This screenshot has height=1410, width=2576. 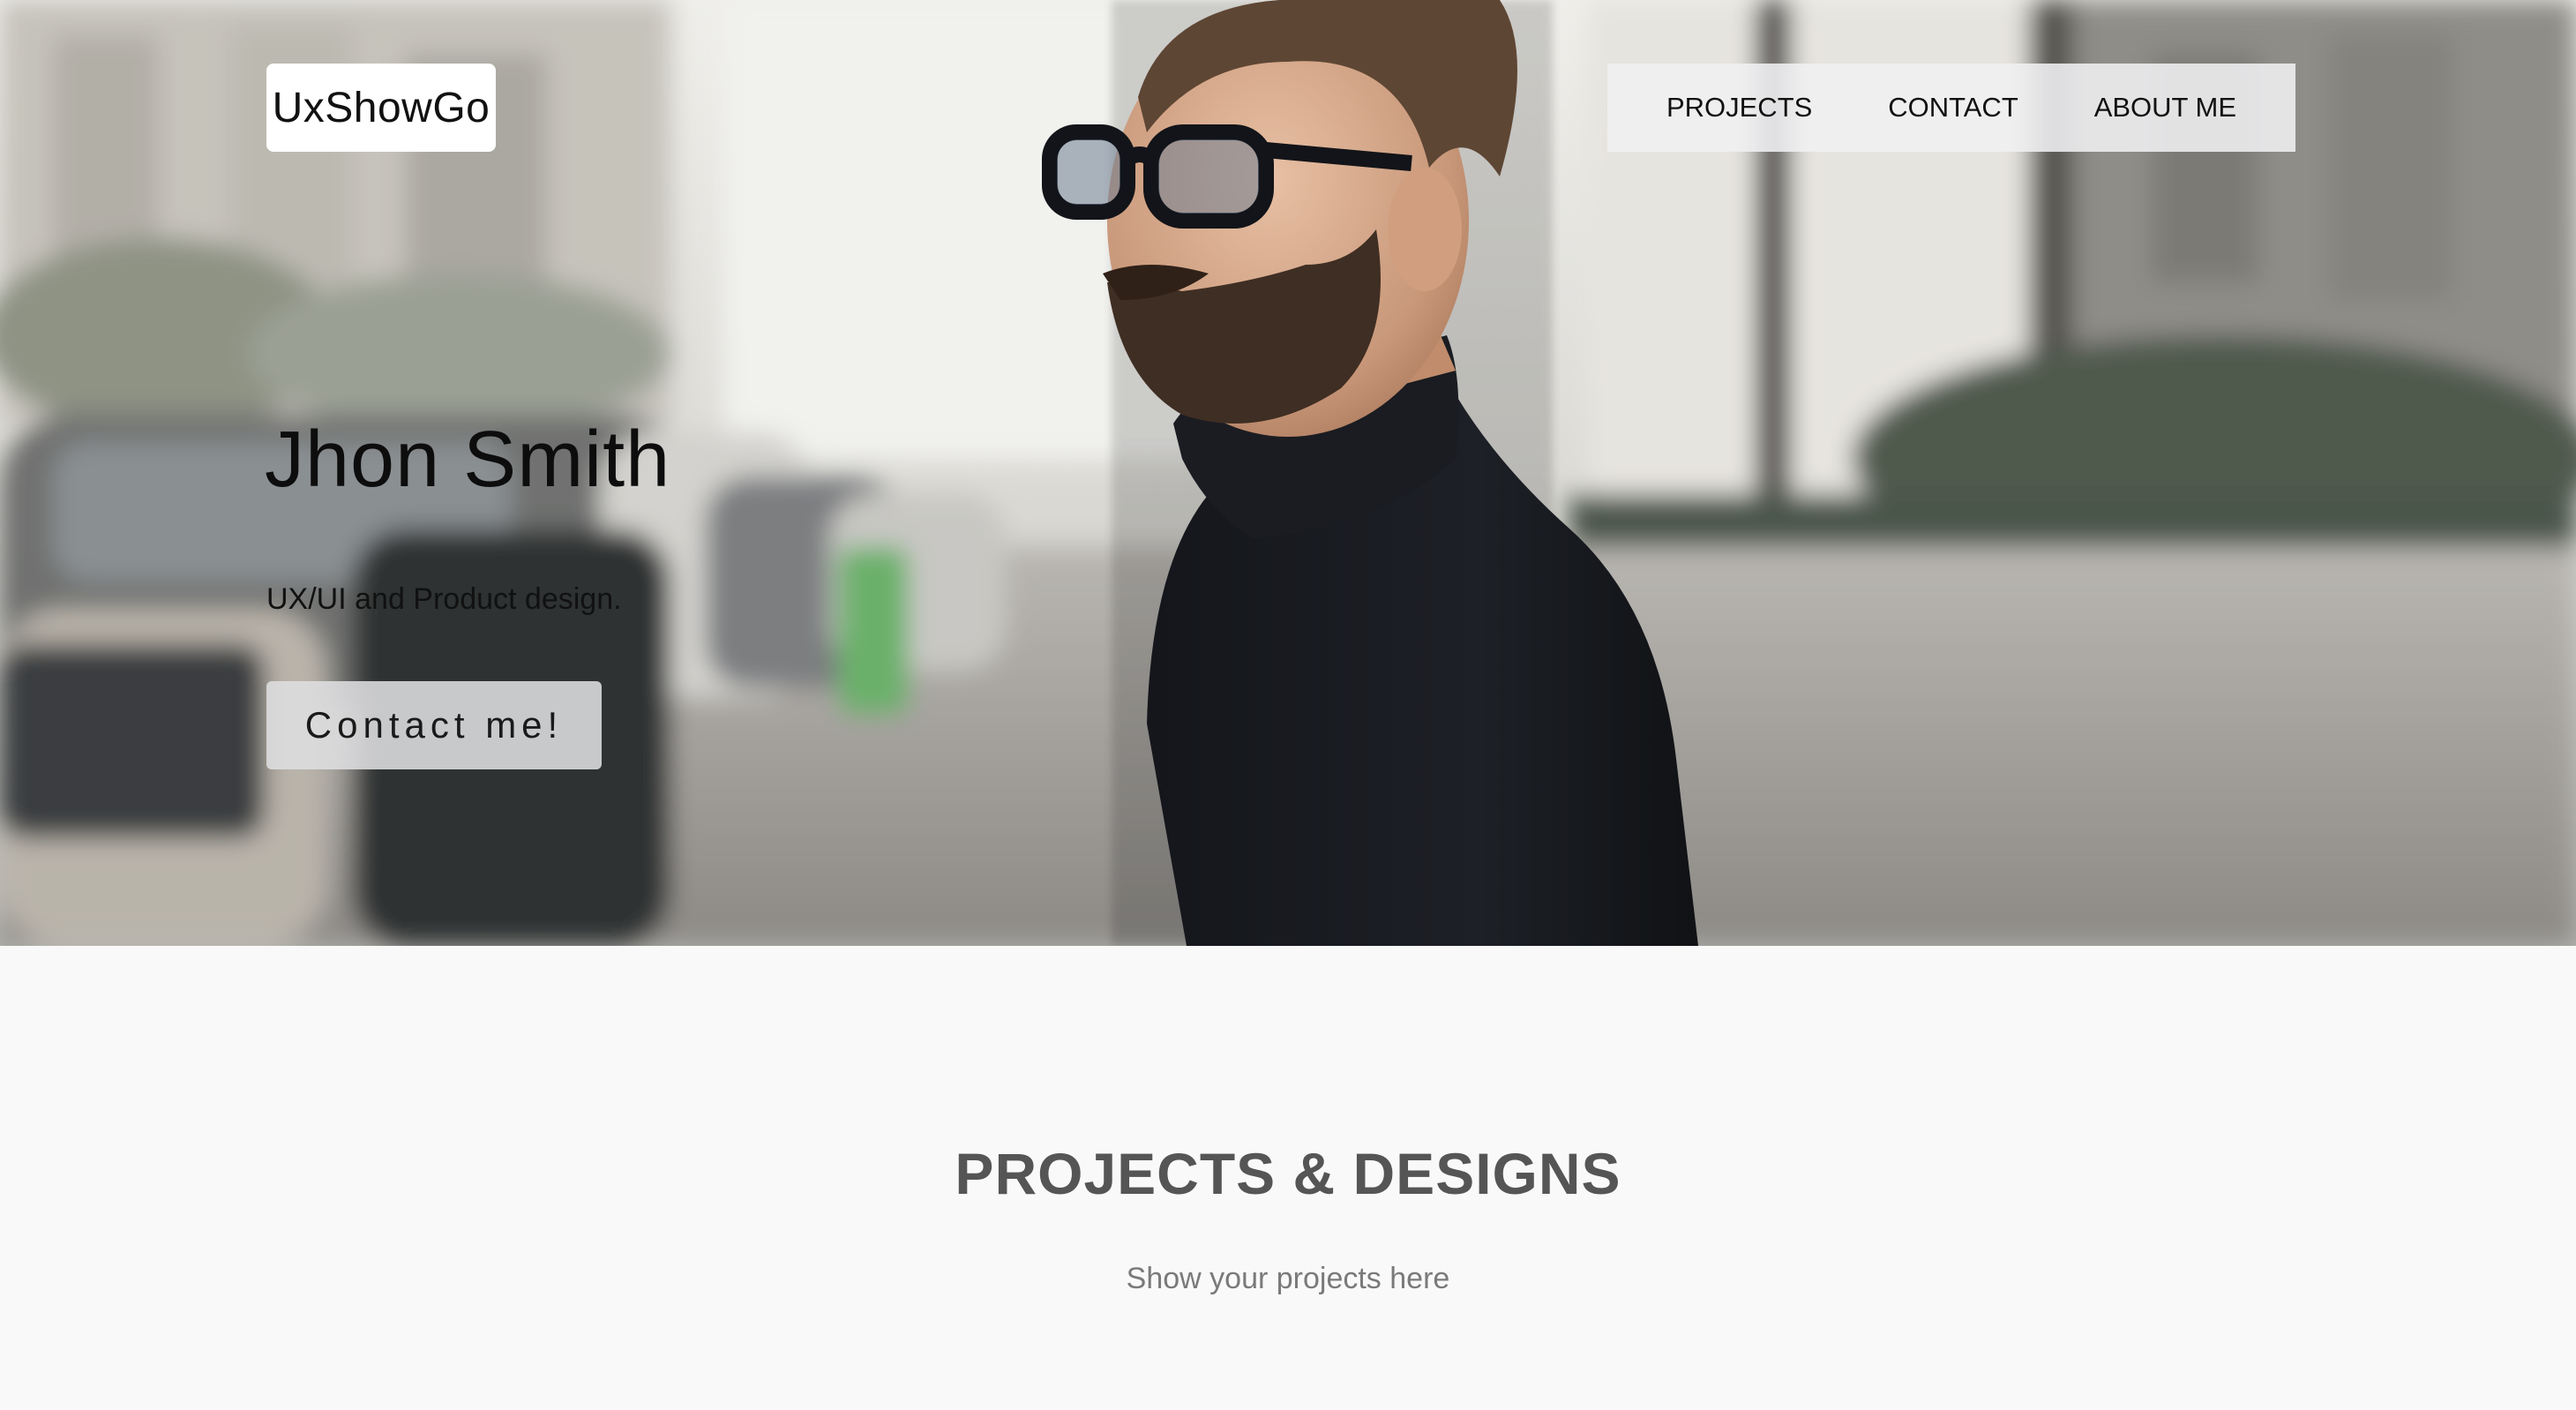 What do you see at coordinates (468, 460) in the screenshot?
I see `hero-name: Jhon Smith` at bounding box center [468, 460].